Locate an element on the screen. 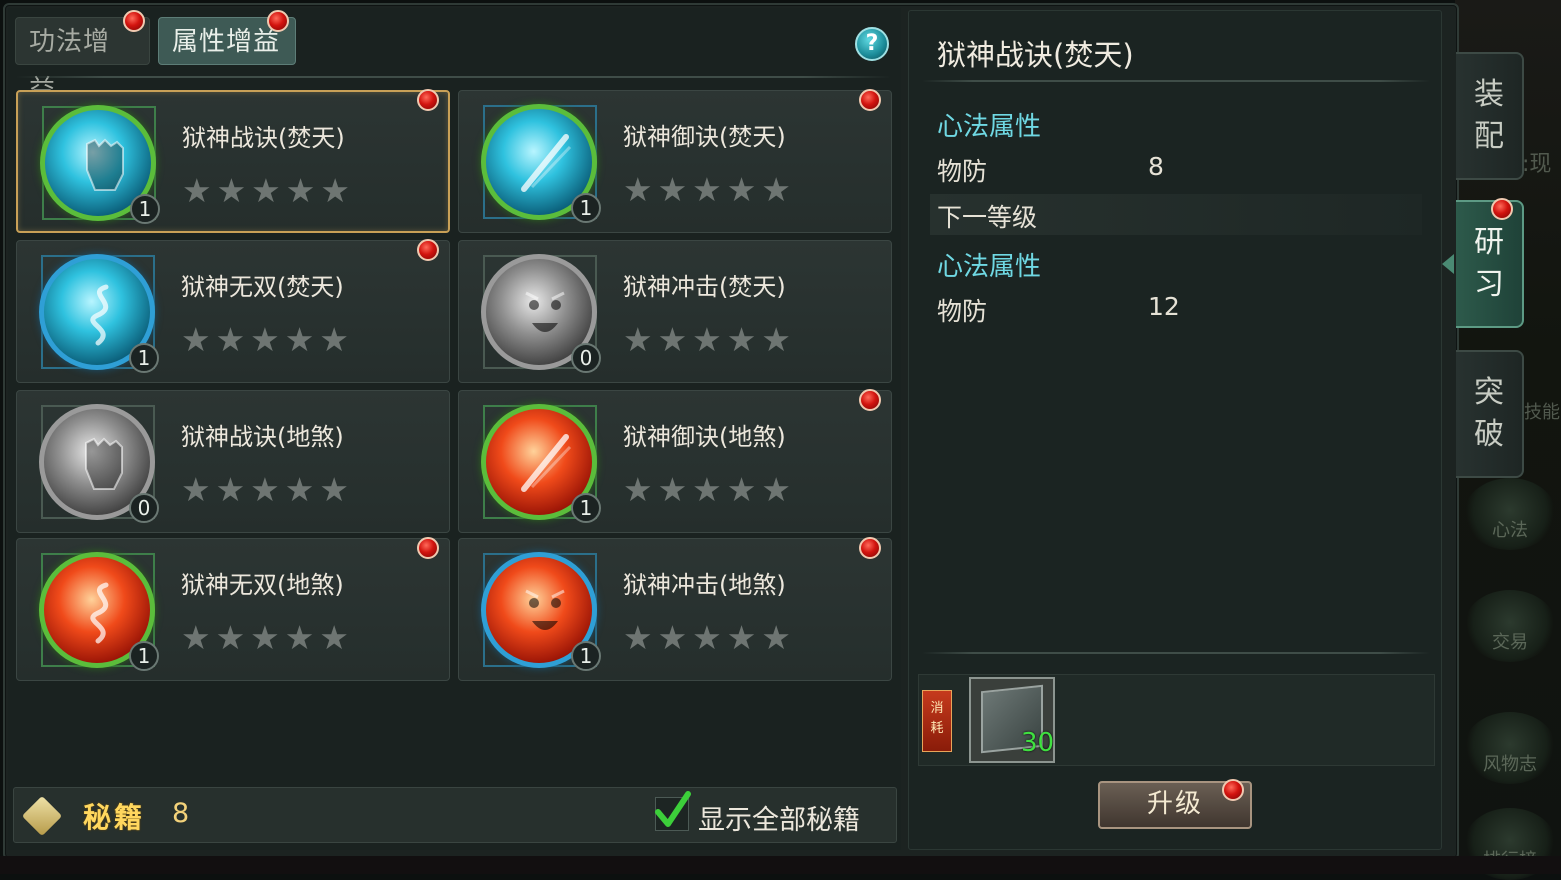 The image size is (1561, 880). side-tab-label: 装配 is located at coordinates (1489, 115).